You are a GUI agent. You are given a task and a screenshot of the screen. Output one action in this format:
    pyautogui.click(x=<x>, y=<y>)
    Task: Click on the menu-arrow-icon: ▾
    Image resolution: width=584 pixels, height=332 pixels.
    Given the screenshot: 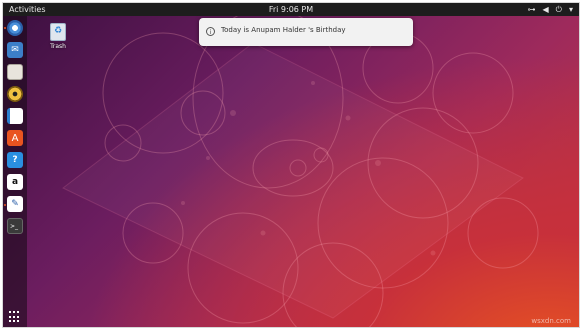 What is the action you would take?
    pyautogui.click(x=571, y=9)
    